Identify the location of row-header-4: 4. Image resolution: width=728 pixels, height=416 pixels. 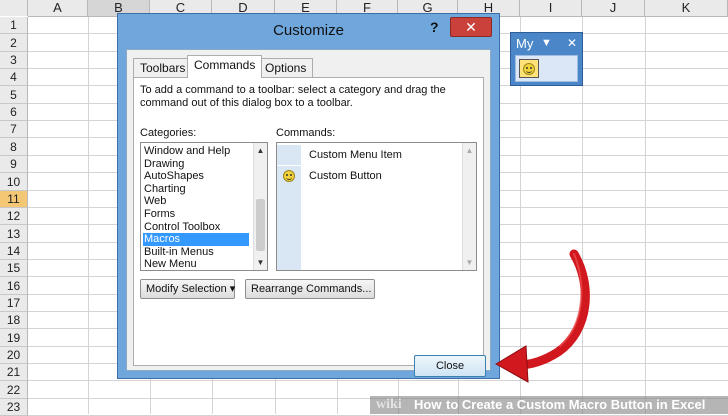
(14, 77).